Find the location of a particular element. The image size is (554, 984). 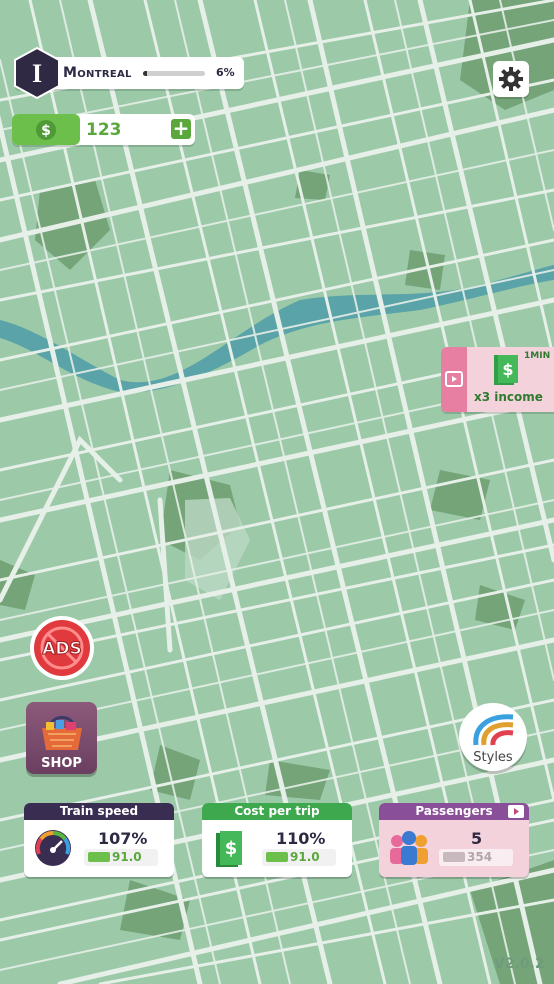

gear-icon is located at coordinates (511, 79).